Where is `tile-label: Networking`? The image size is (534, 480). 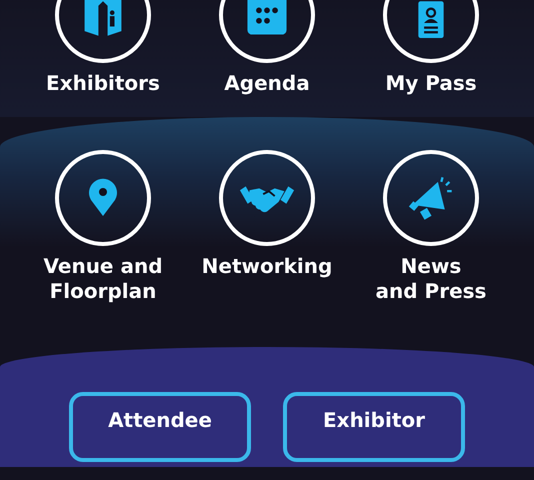
tile-label: Networking is located at coordinates (267, 266).